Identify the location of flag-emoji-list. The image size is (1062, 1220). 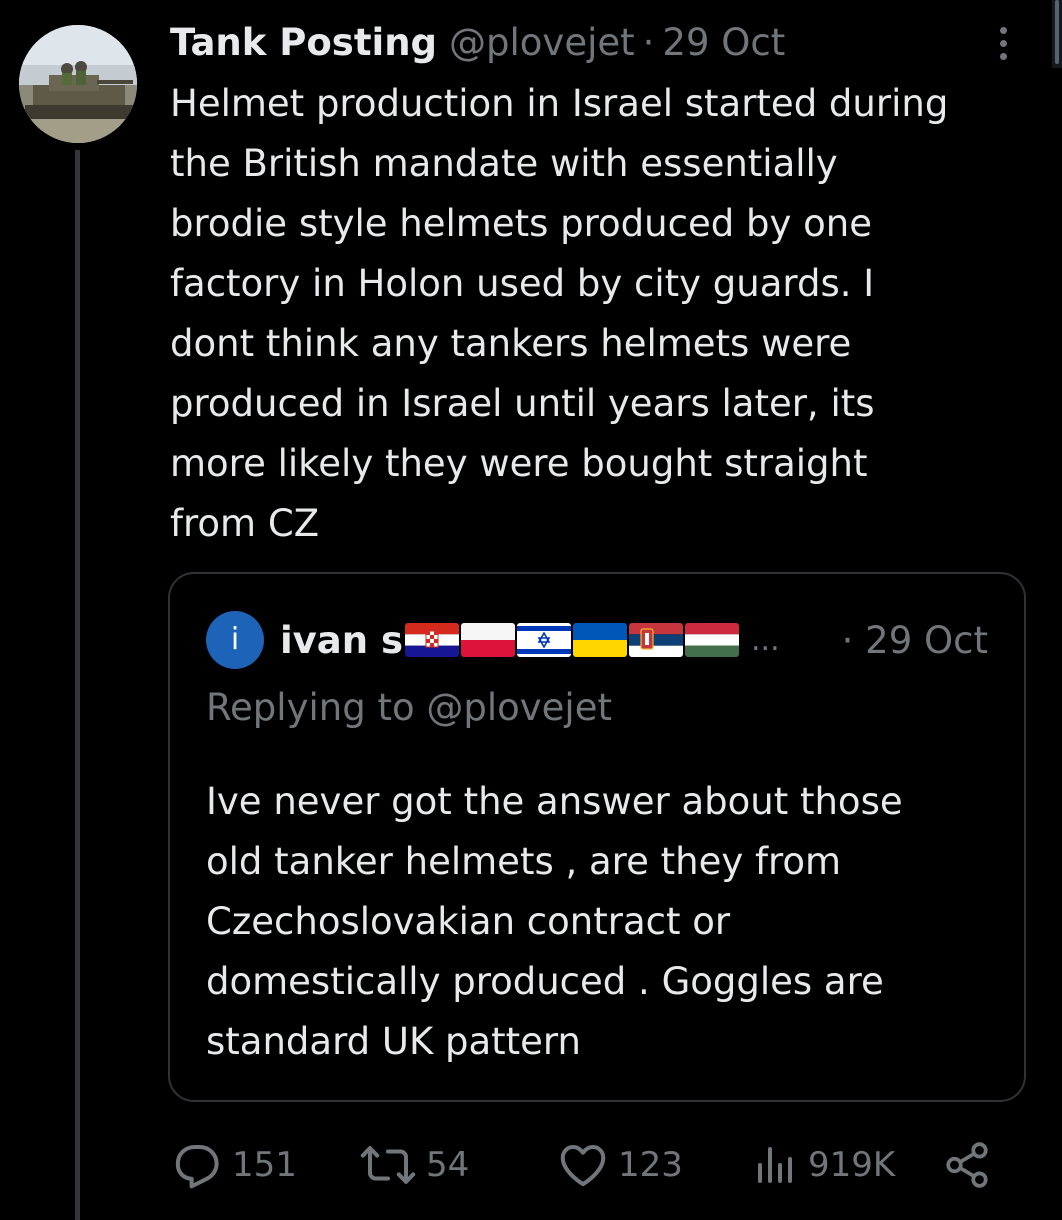
(572, 640).